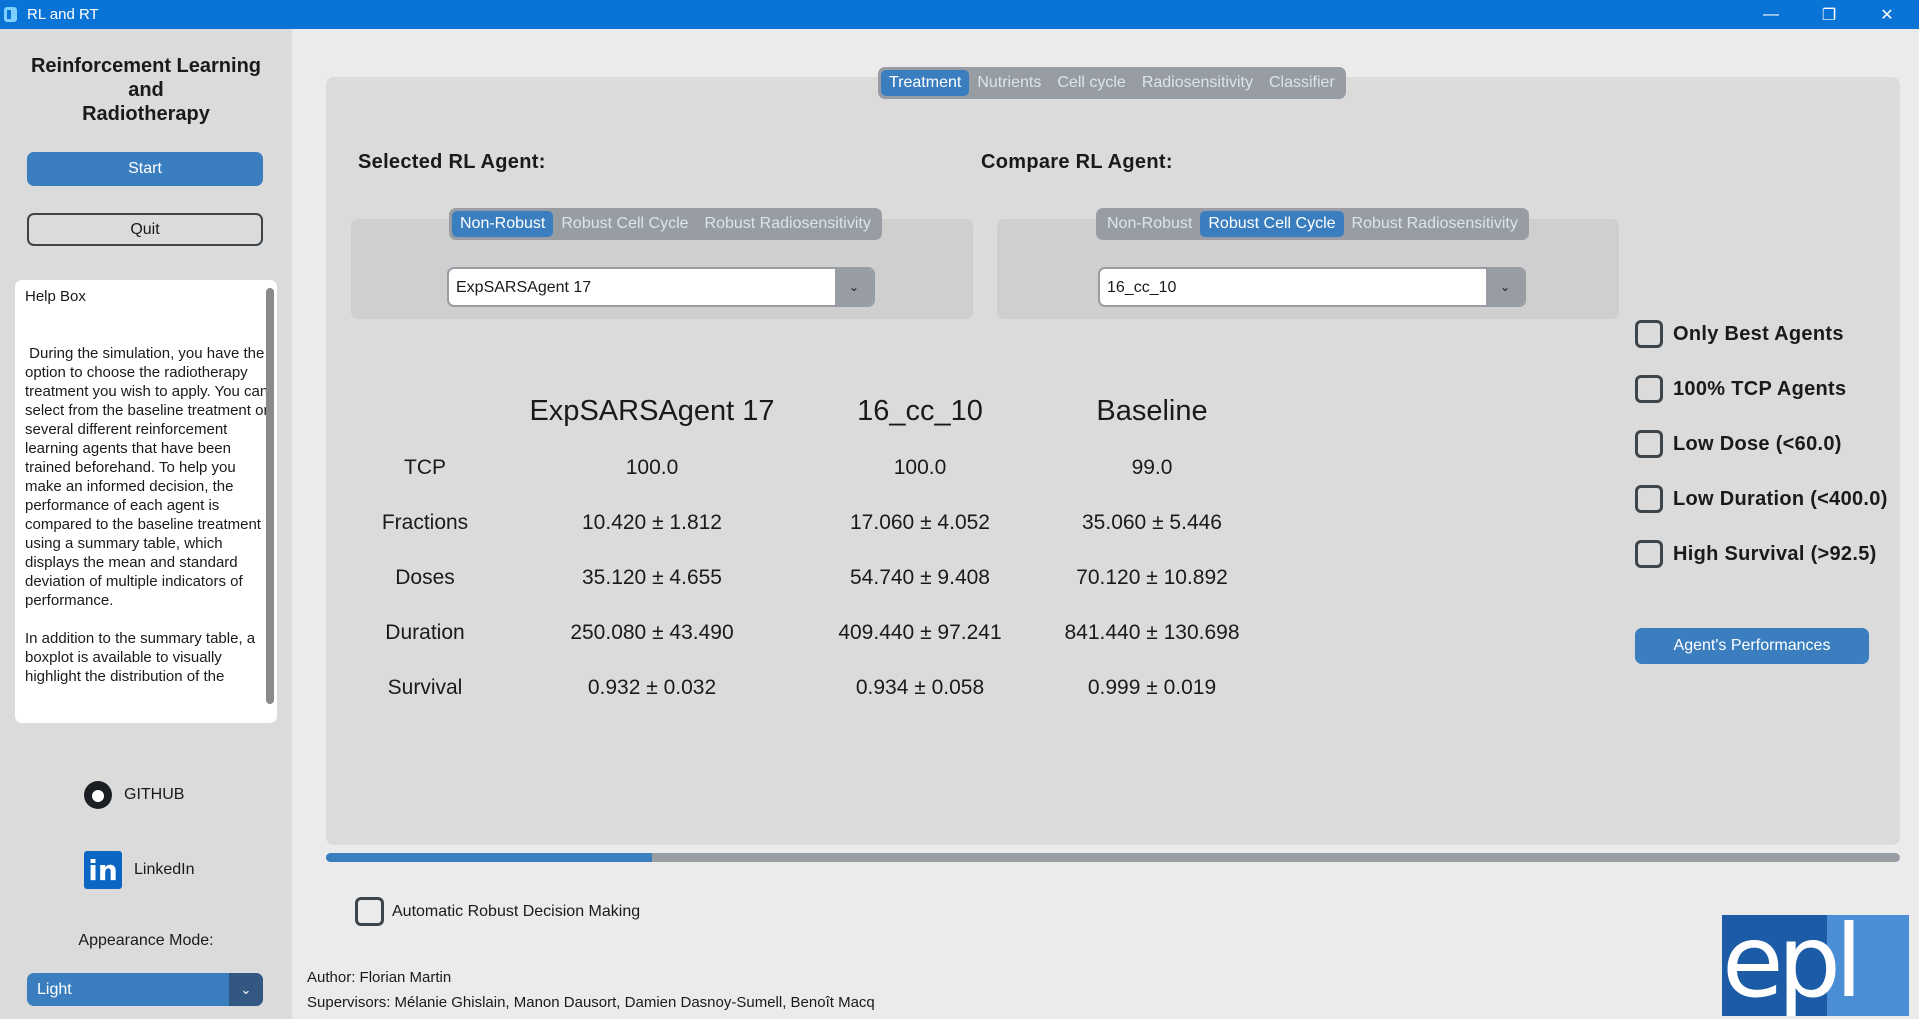  Describe the element at coordinates (425, 632) in the screenshot. I see `row-label: Duration` at that location.